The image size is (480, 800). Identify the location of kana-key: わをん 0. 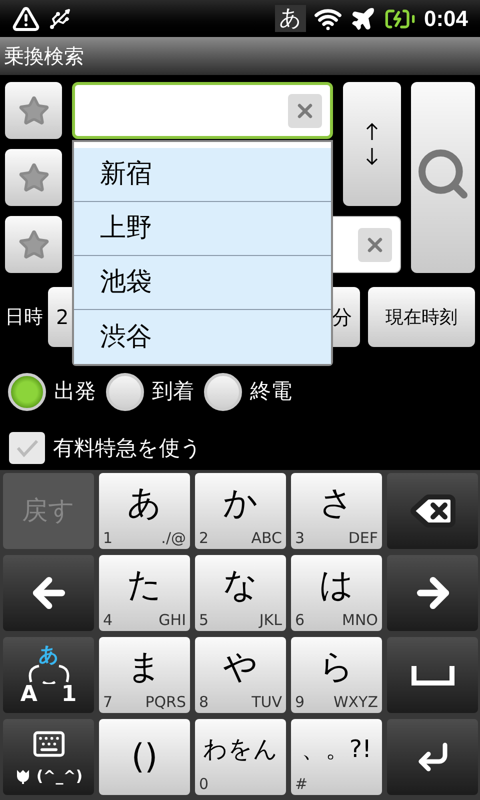
(240, 757).